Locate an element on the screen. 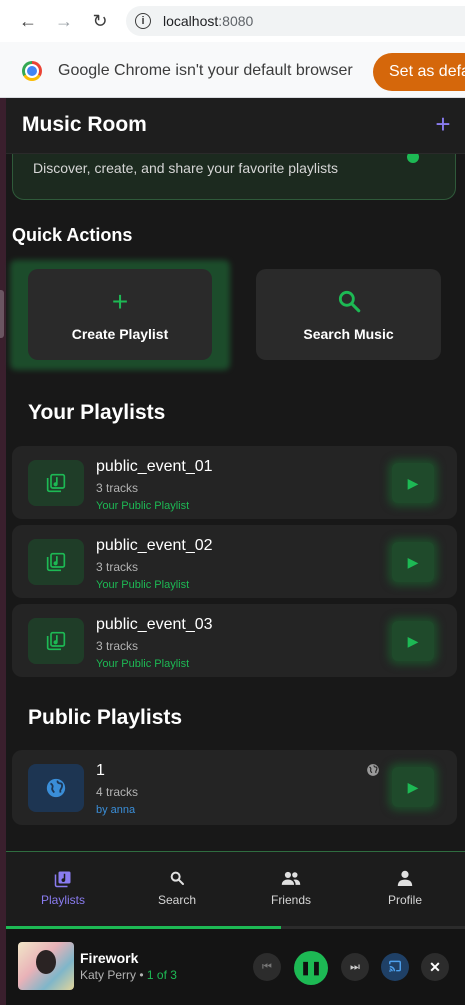 Image resolution: width=465 pixels, height=1005 pixels. chrome-logo-icon is located at coordinates (32, 71).